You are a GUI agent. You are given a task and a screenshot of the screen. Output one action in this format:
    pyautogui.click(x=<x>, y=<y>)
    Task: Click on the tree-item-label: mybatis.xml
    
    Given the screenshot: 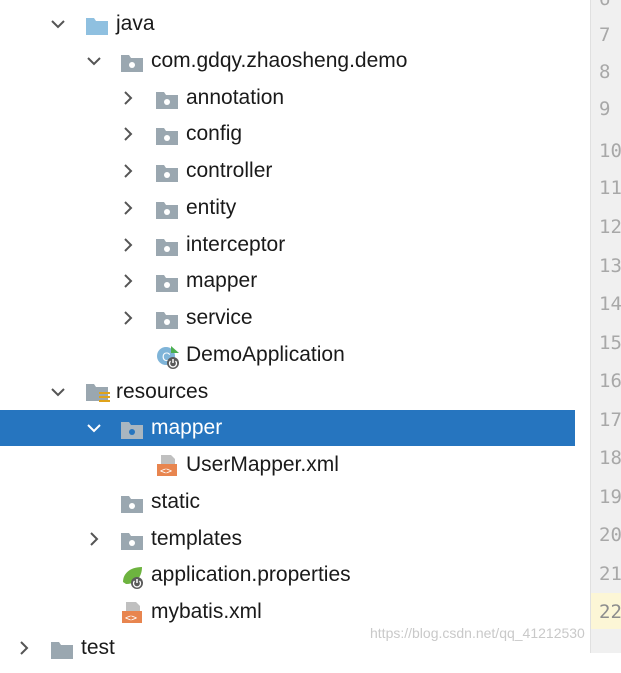 What is the action you would take?
    pyautogui.click(x=206, y=611)
    